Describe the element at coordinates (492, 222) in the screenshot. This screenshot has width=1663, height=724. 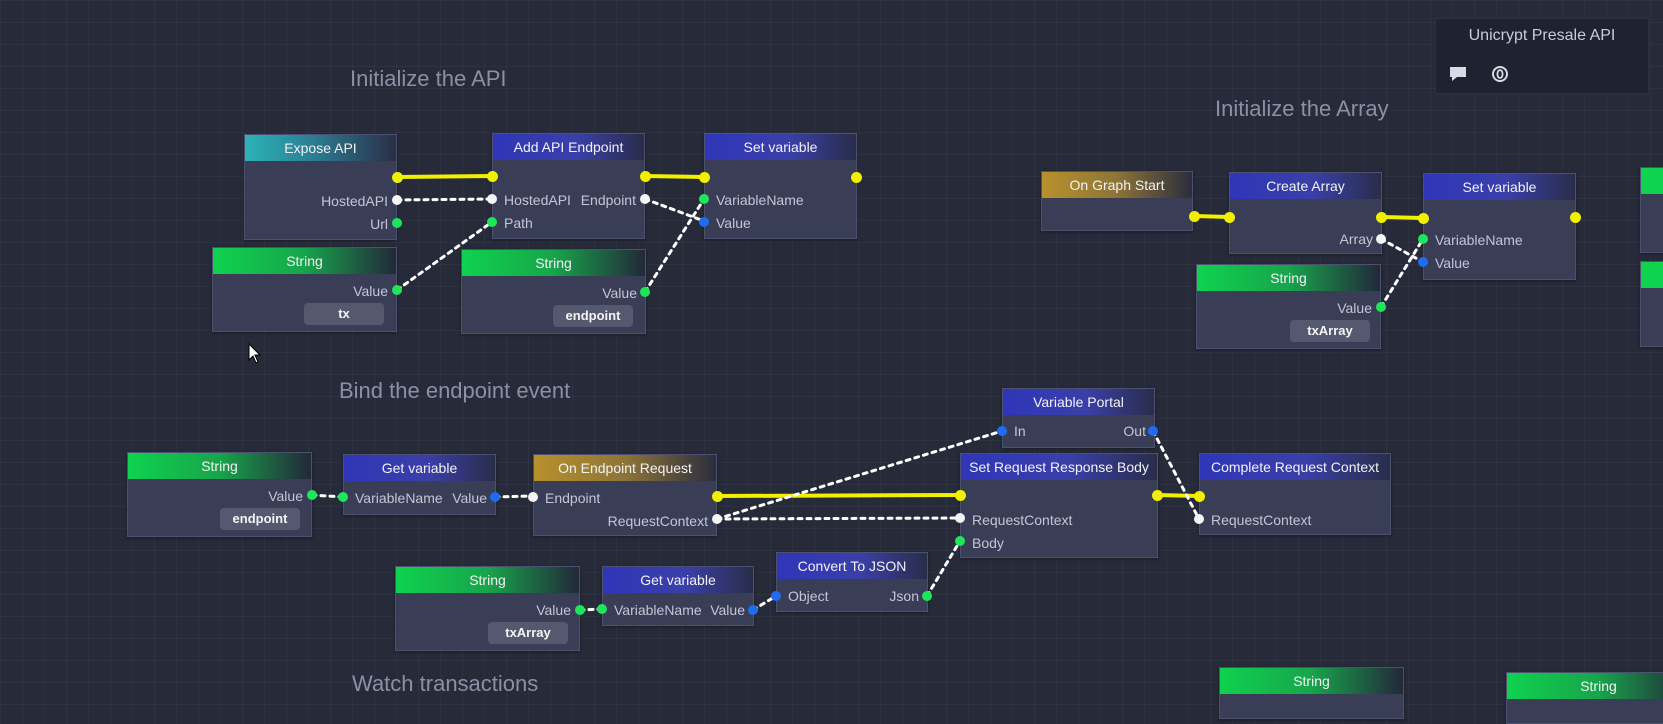
I see `path-in-pin` at that location.